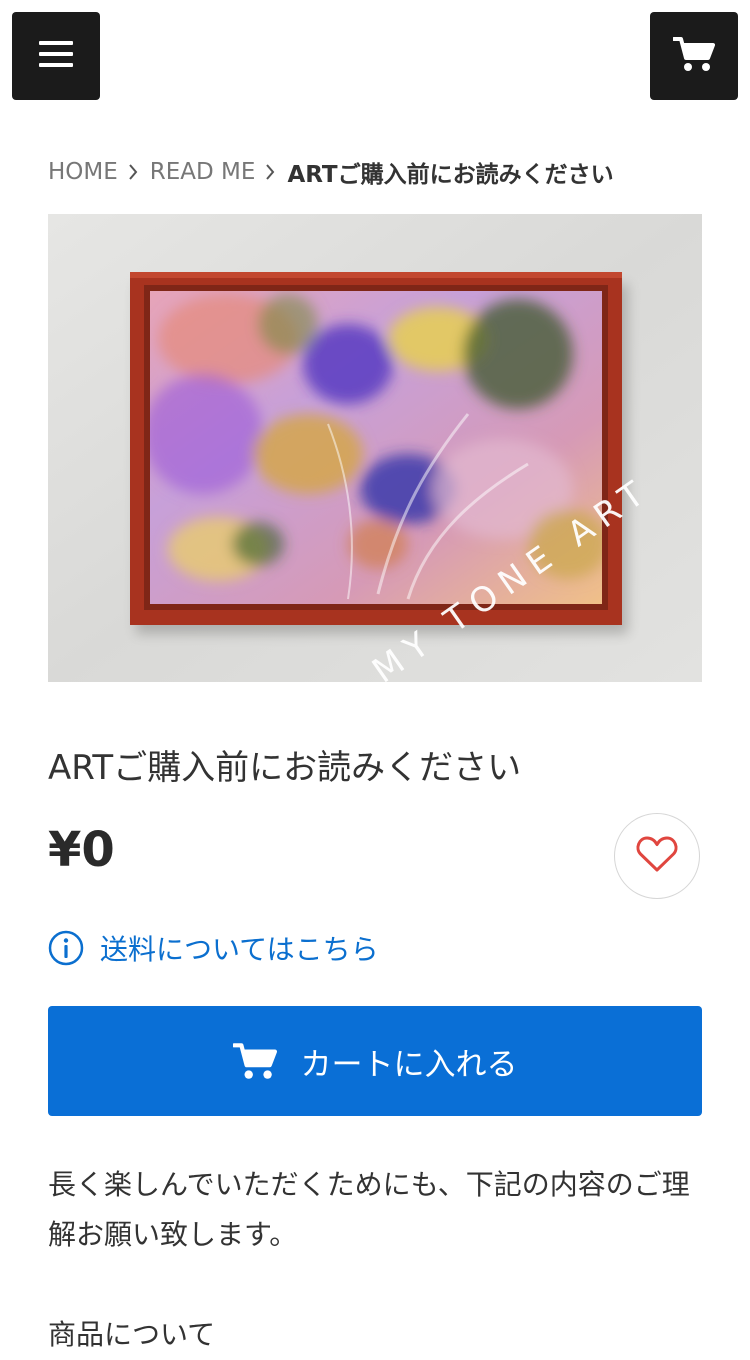 This screenshot has height=1360, width=750. Describe the element at coordinates (369, 1209) in the screenshot. I see `product-description: 長く楽しんでいただくためにも、下記の内容のご理解お願い致します。` at that location.